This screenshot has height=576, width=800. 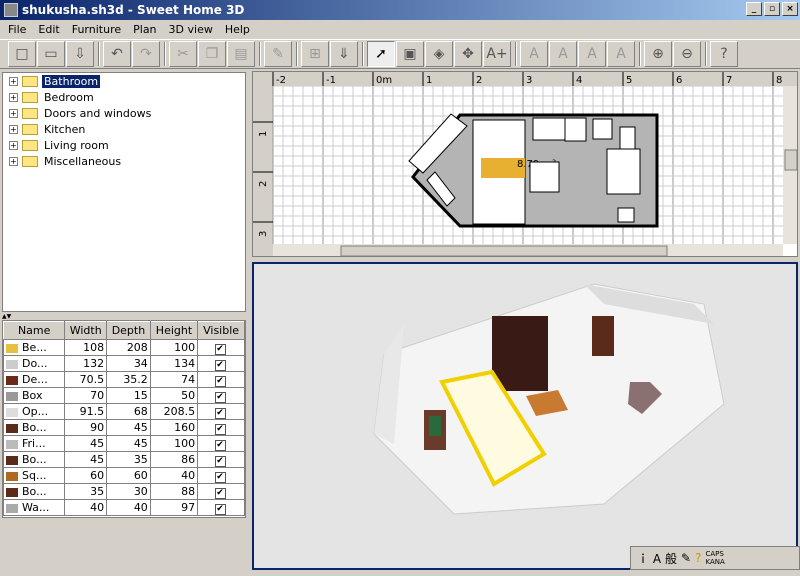 What do you see at coordinates (32, 395) in the screenshot?
I see `furniture-name: Box` at bounding box center [32, 395].